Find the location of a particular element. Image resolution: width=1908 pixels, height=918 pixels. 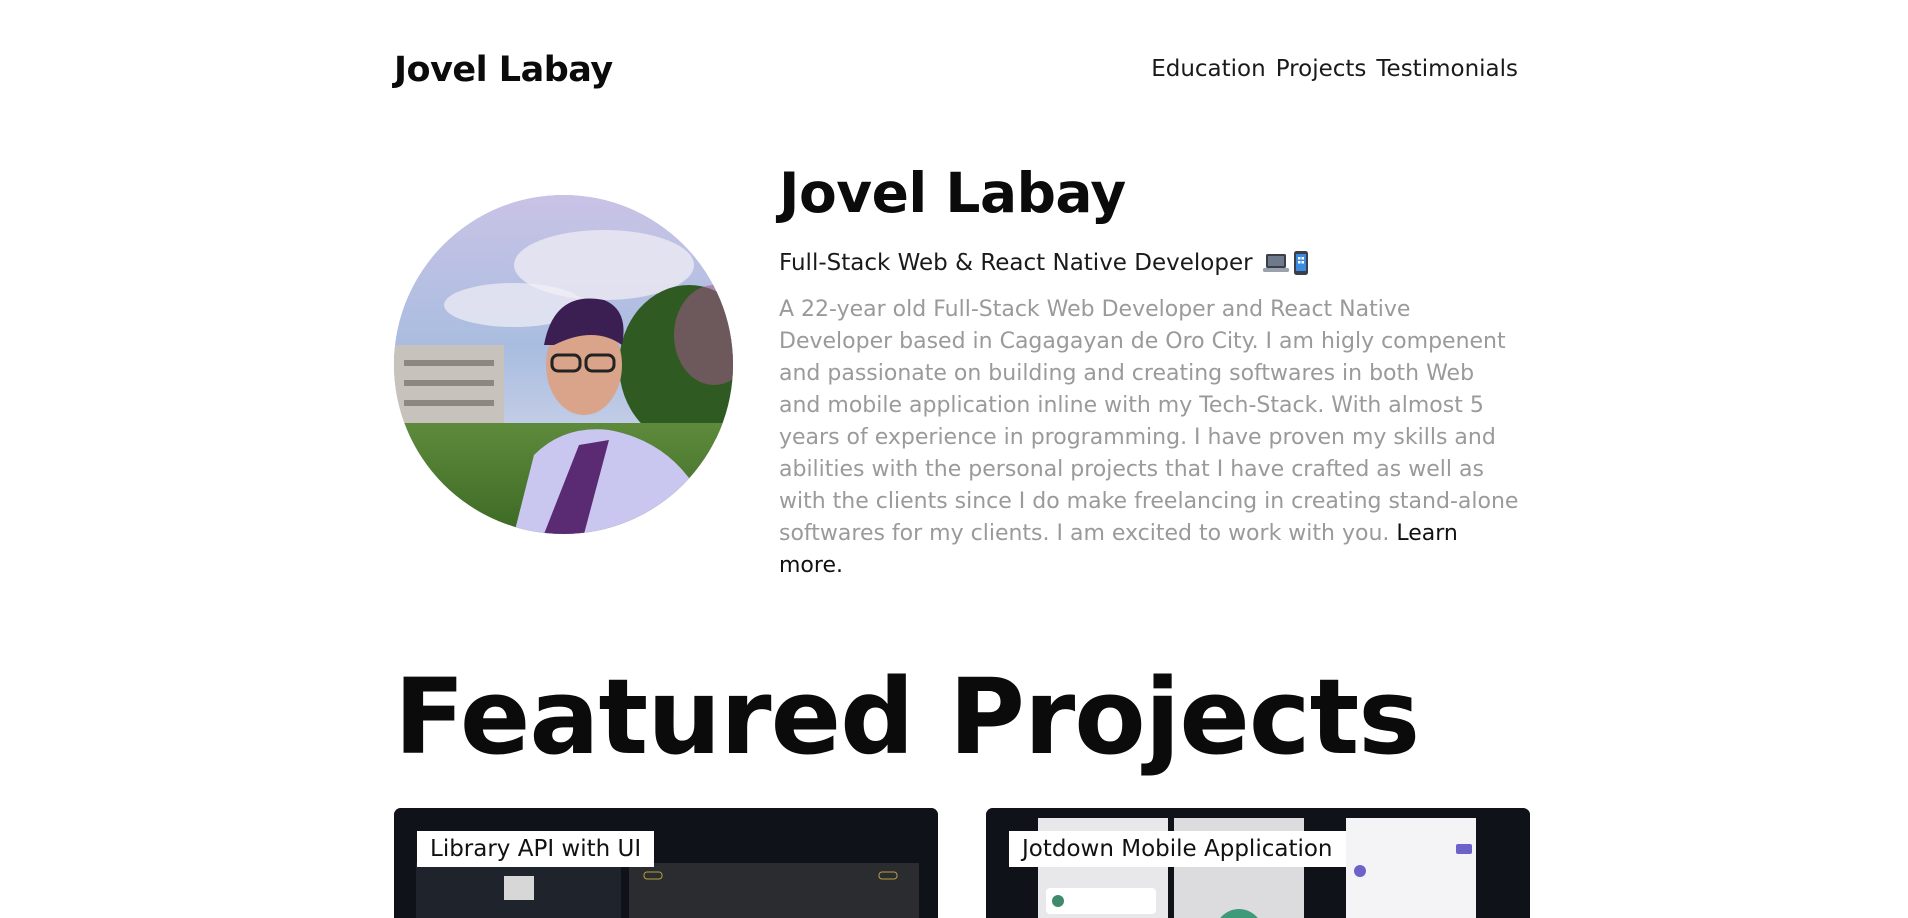

laptop-icon is located at coordinates (1275, 263).